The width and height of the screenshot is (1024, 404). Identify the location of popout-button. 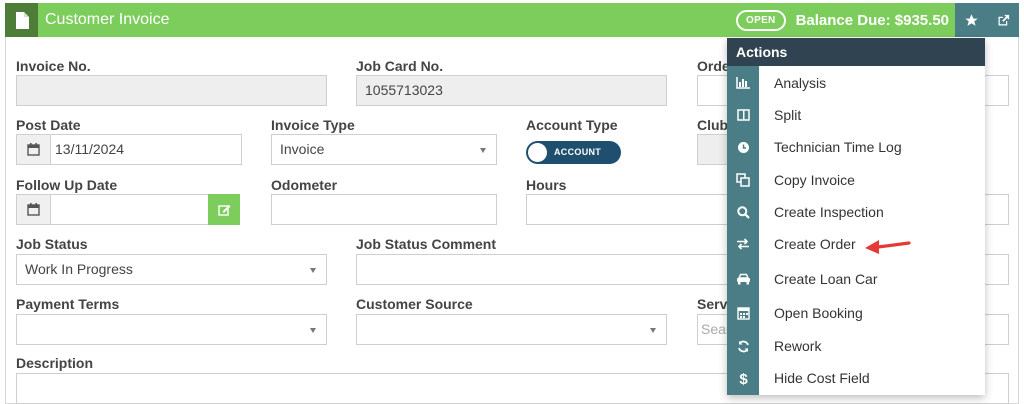
(1003, 20).